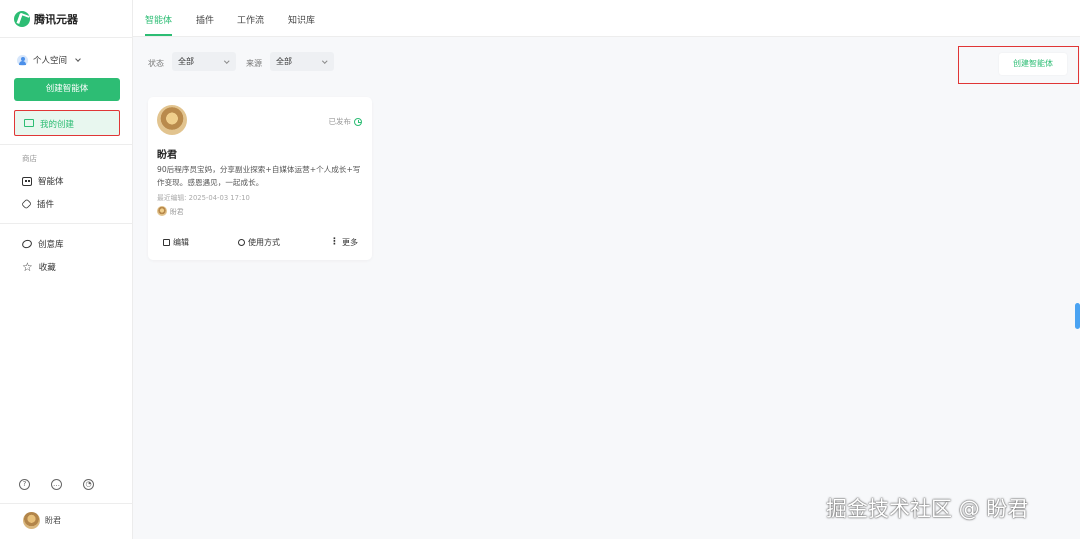  I want to click on logo-text: 腾讯元器, so click(56, 19).